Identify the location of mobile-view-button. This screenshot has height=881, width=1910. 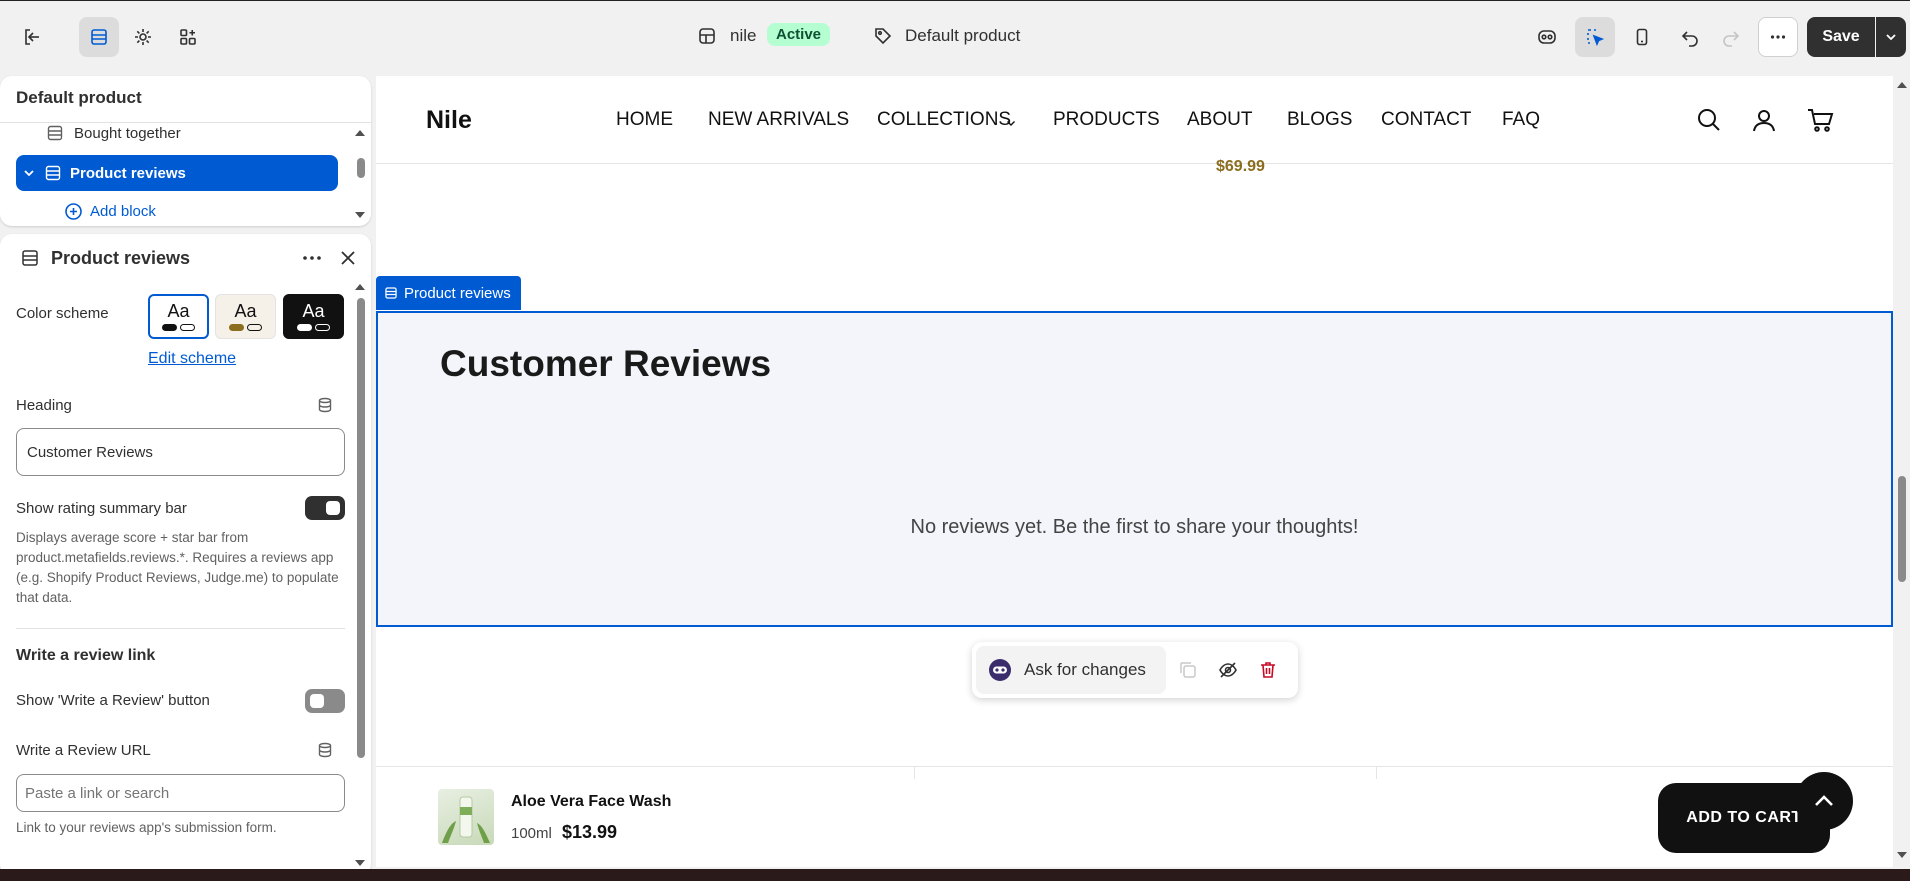
(1642, 37).